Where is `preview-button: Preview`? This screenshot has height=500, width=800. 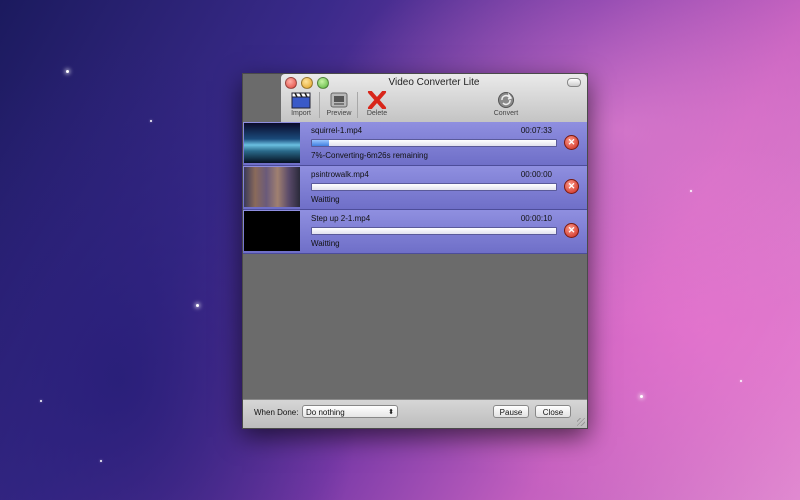
preview-button: Preview is located at coordinates (339, 106).